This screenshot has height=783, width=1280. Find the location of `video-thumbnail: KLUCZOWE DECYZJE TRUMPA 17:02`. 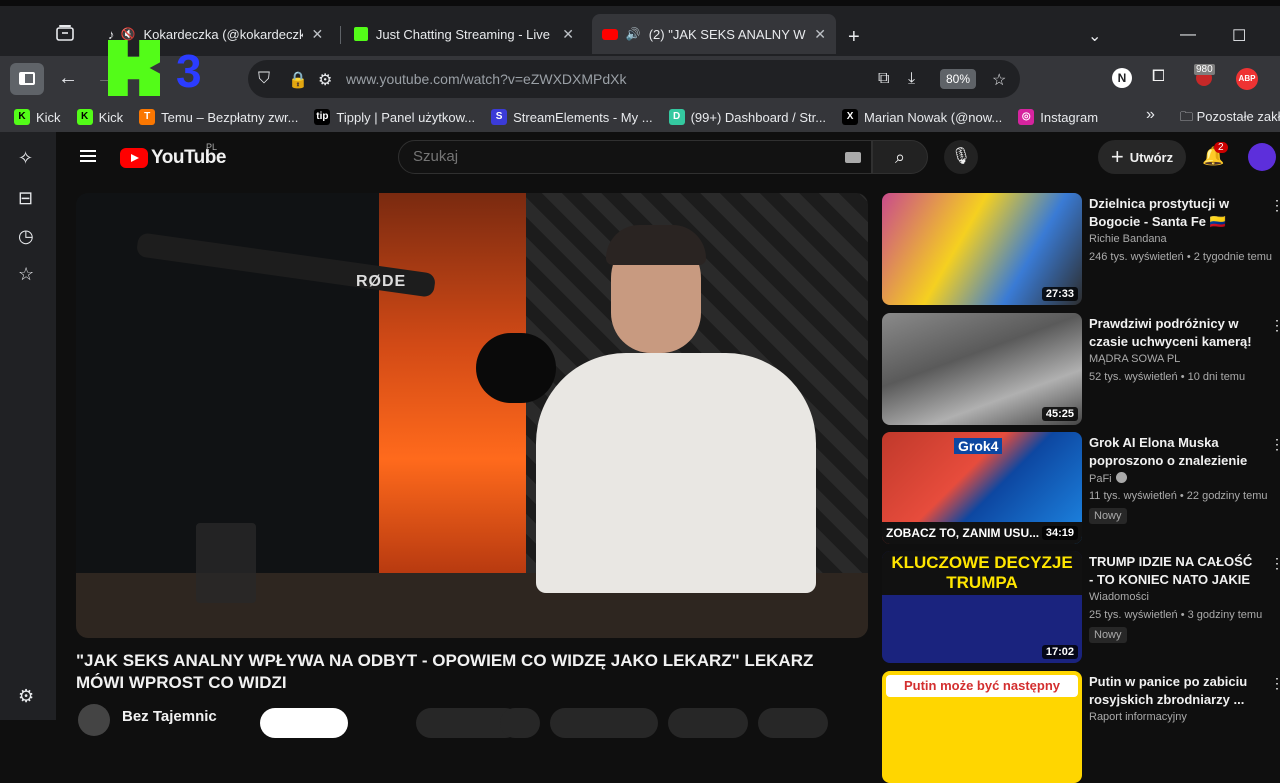

video-thumbnail: KLUCZOWE DECYZJE TRUMPA 17:02 is located at coordinates (982, 607).